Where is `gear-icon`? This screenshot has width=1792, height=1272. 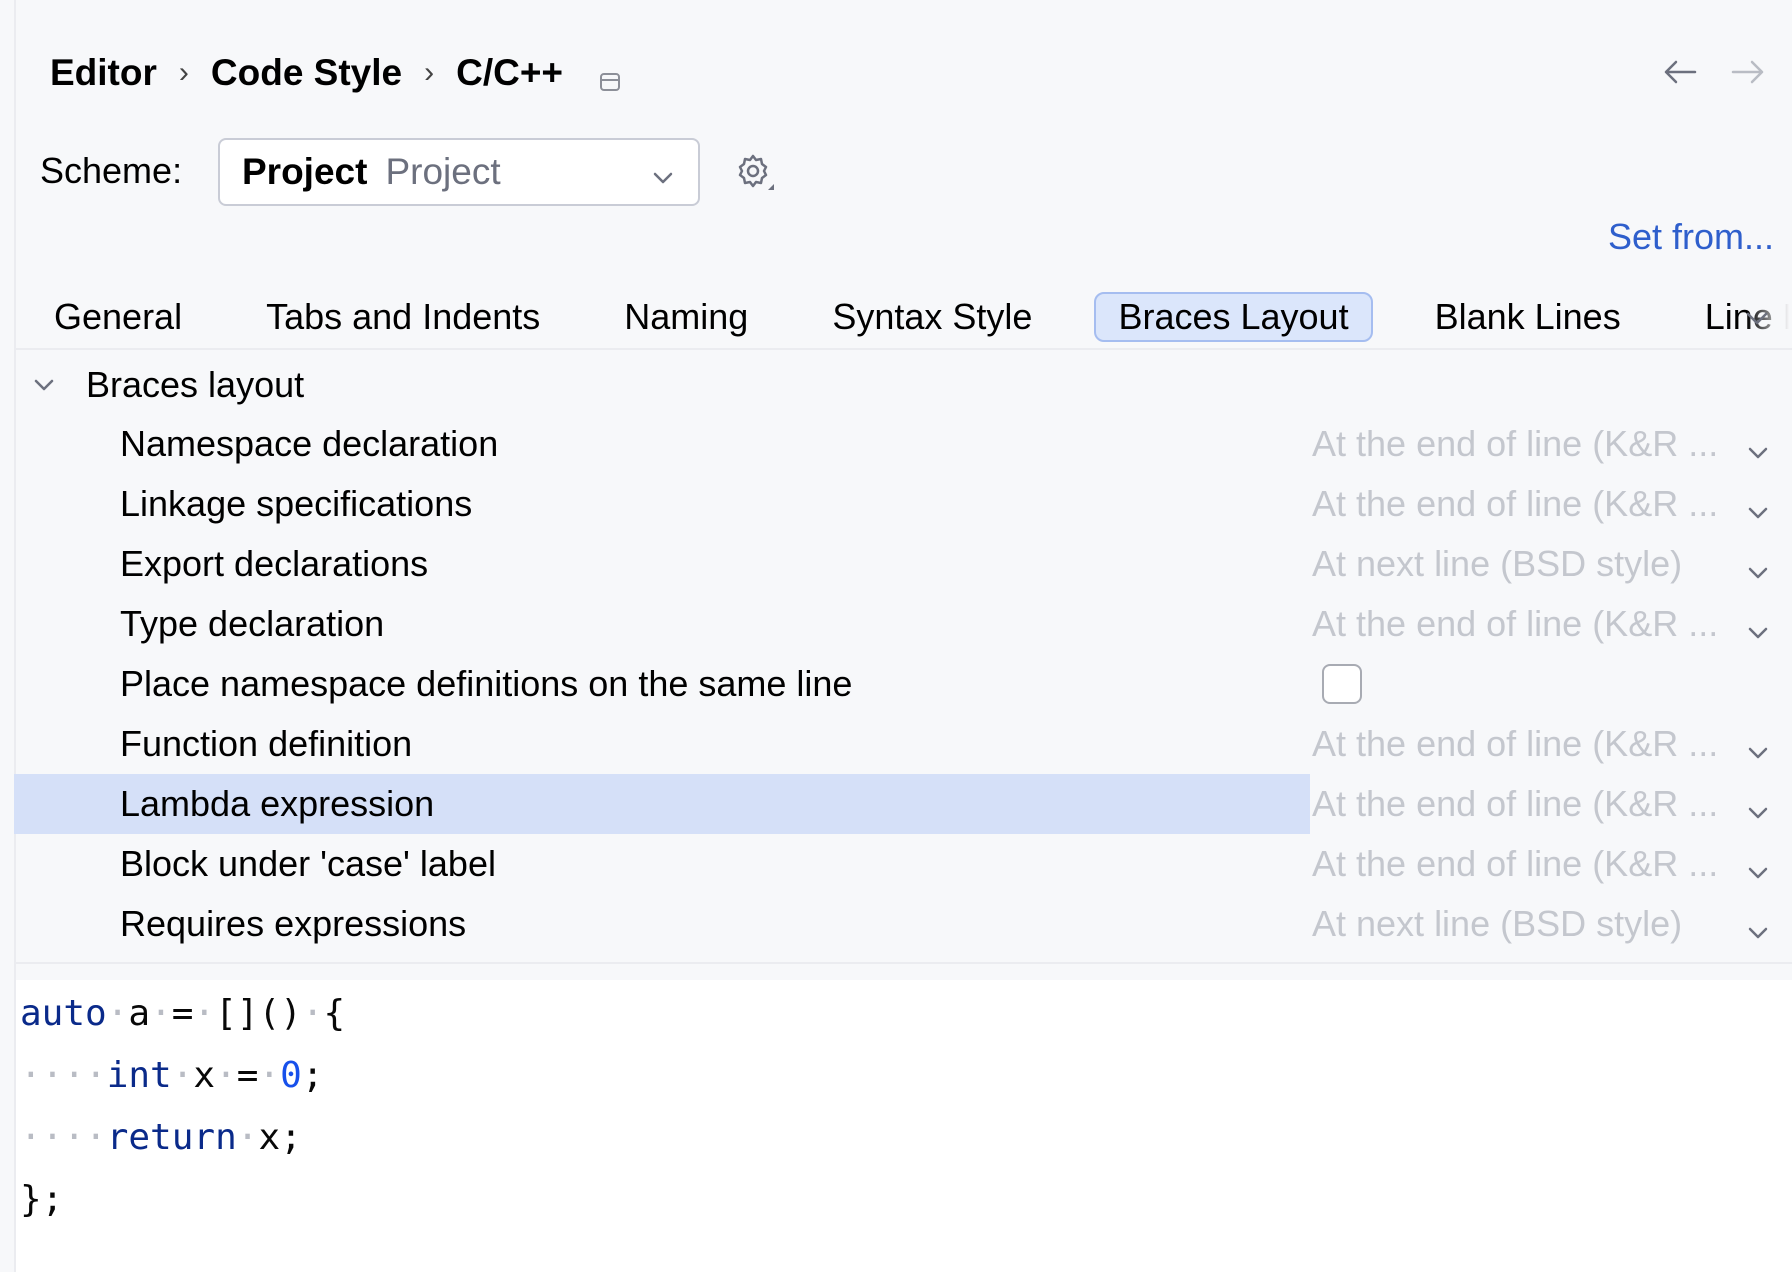
gear-icon is located at coordinates (755, 173).